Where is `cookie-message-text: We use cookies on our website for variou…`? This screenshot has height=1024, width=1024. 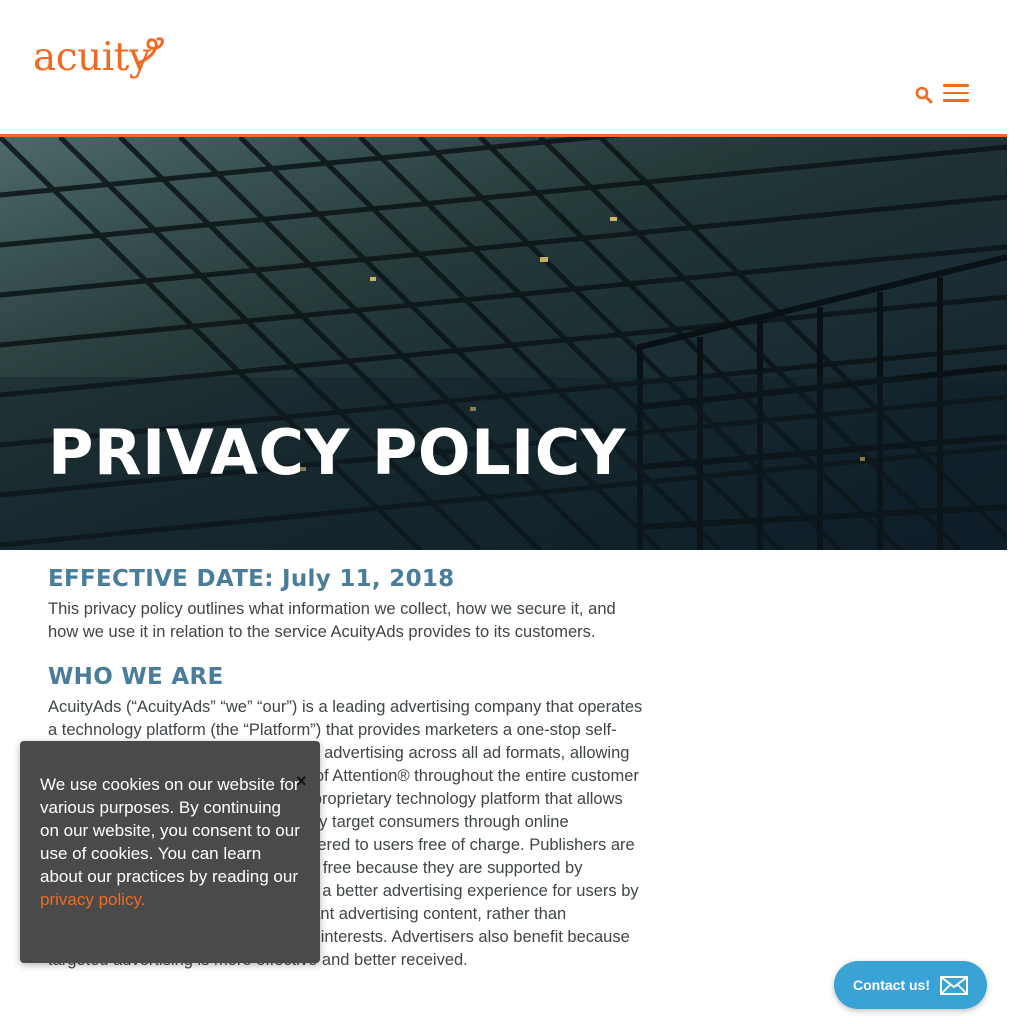 cookie-message-text: We use cookies on our website for variou… is located at coordinates (170, 830).